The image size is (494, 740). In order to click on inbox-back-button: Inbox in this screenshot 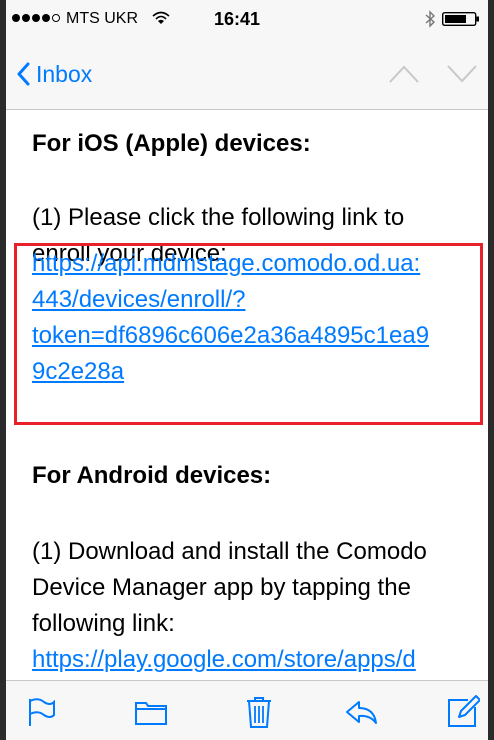, I will do `click(64, 74)`.